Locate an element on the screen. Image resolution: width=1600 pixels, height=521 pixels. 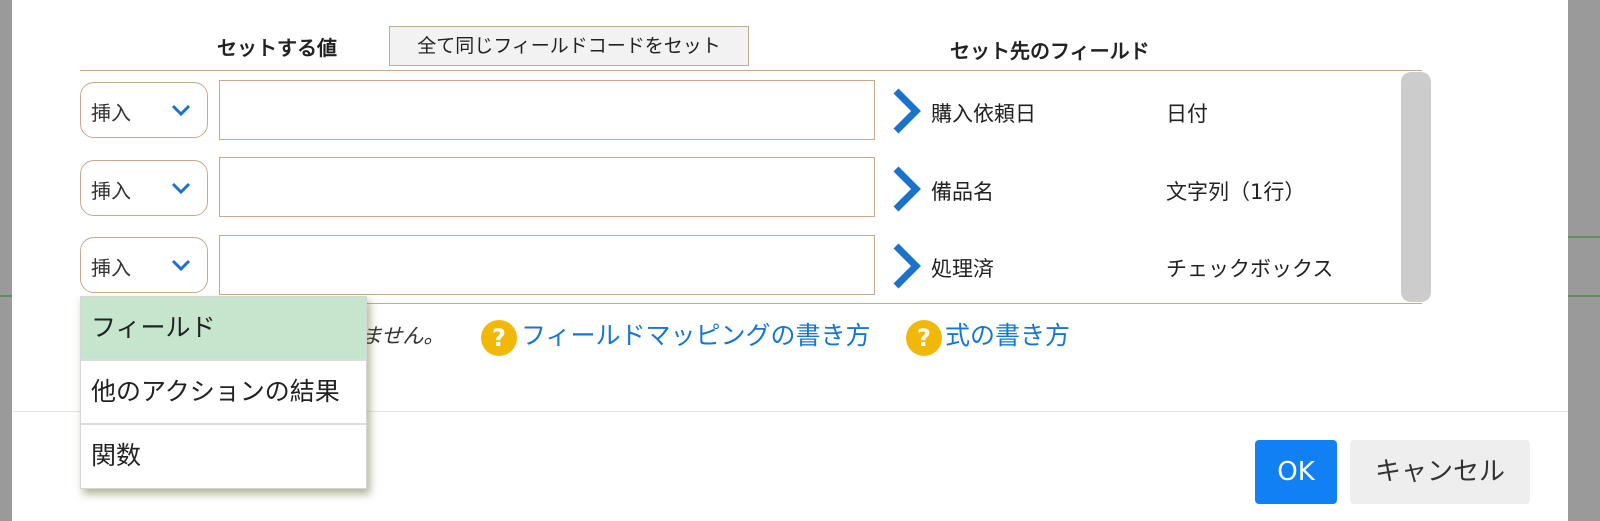
target-field-type: チェックボックス is located at coordinates (1250, 269).